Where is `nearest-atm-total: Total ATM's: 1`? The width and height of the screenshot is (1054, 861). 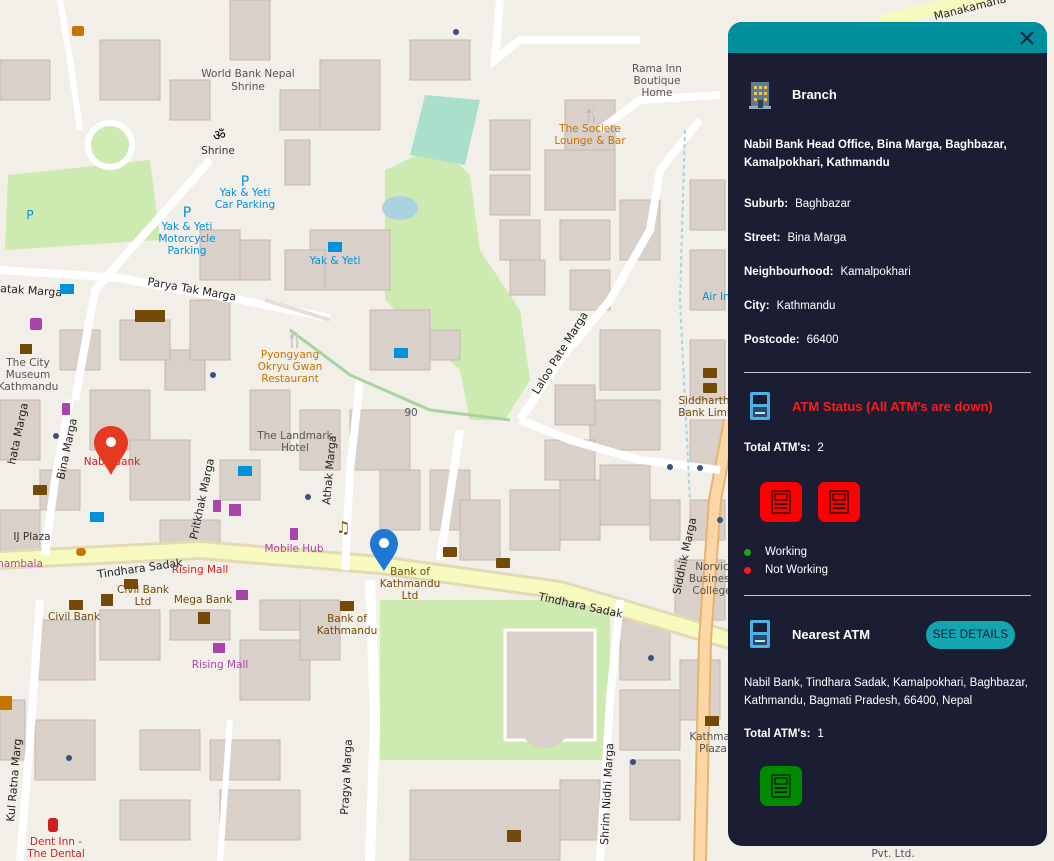 nearest-atm-total: Total ATM's: 1 is located at coordinates (784, 734).